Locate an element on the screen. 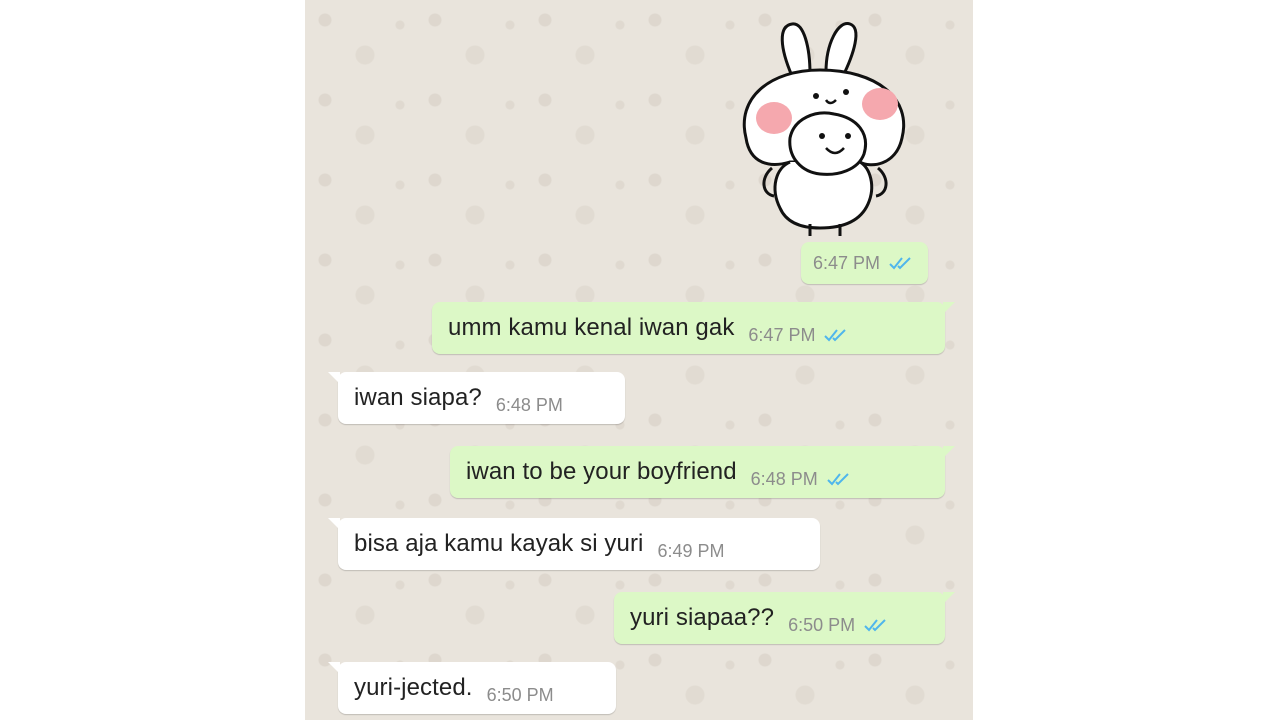 The height and width of the screenshot is (720, 1280). message-bubble-outgoing: yuri siapaa?? 6:50 PM is located at coordinates (784, 618).